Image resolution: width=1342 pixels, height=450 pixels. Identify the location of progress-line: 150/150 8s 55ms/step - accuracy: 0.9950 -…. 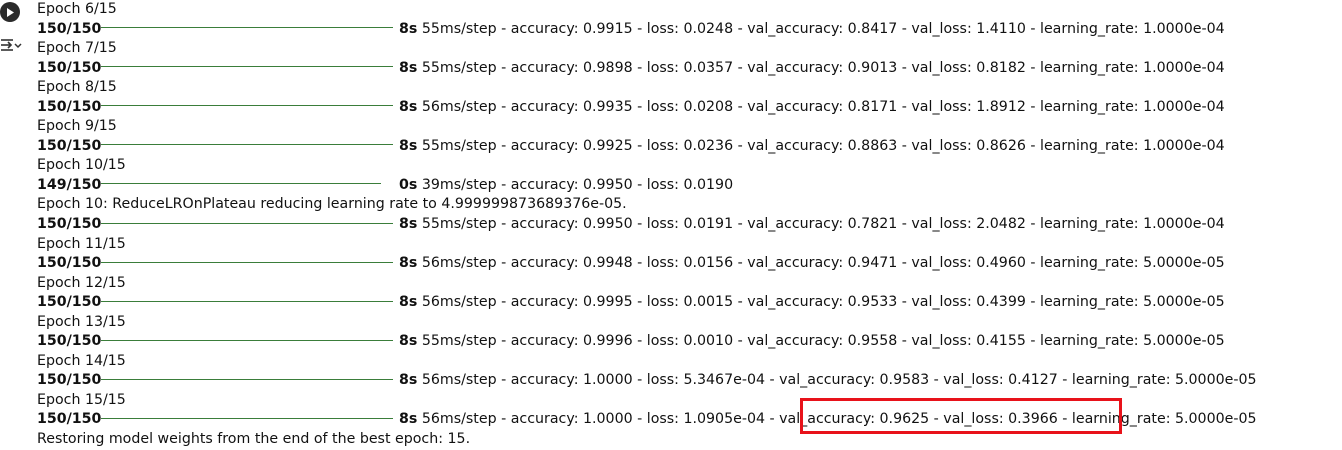
(687, 225).